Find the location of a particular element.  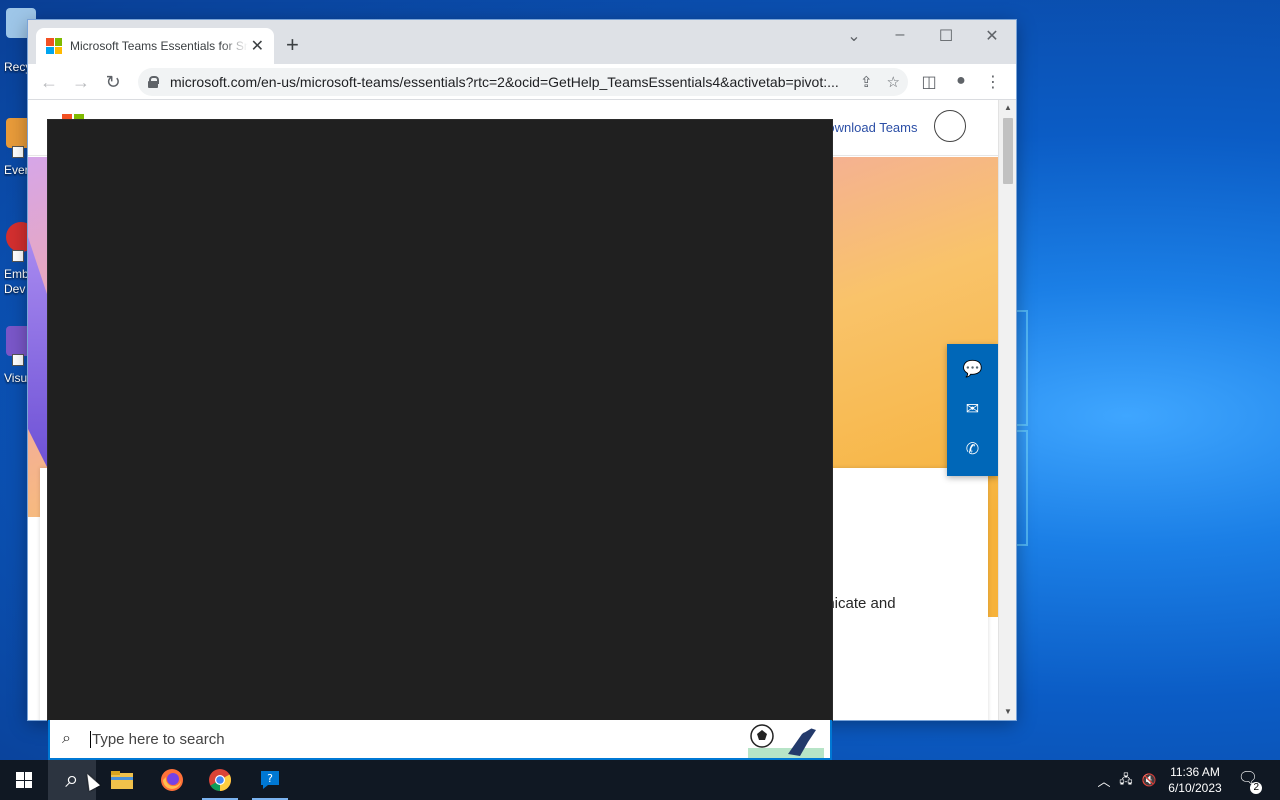

scroll-up-arrow-icon: ▲ is located at coordinates (1007, 108).